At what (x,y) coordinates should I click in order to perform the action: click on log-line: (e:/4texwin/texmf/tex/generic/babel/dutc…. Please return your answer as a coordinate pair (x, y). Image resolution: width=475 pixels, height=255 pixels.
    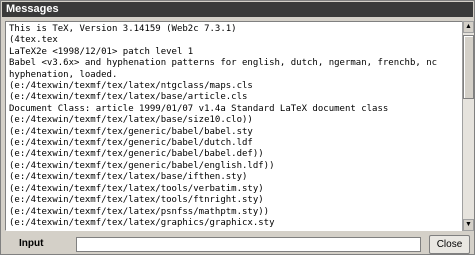
    Looking at the image, I should click on (131, 143).